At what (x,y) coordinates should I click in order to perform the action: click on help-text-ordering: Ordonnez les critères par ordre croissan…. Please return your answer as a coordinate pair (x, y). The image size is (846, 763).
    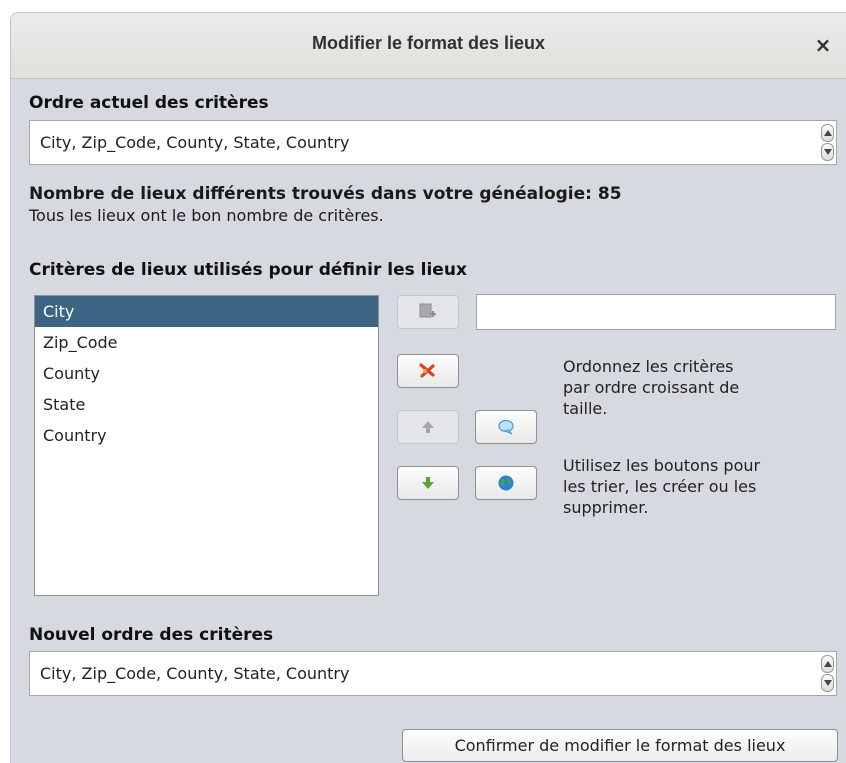
    Looking at the image, I should click on (651, 387).